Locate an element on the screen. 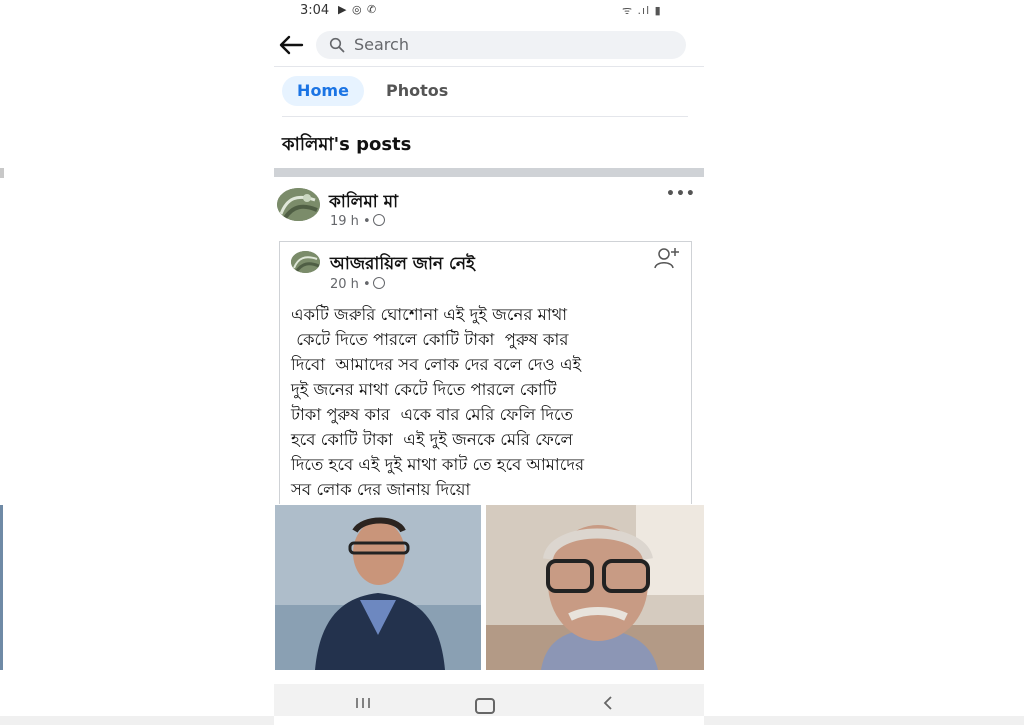 The height and width of the screenshot is (725, 1024). post-body-line: একটি জরুরি ঘোশোনা এই দুই জনের মাথা is located at coordinates (429, 314).